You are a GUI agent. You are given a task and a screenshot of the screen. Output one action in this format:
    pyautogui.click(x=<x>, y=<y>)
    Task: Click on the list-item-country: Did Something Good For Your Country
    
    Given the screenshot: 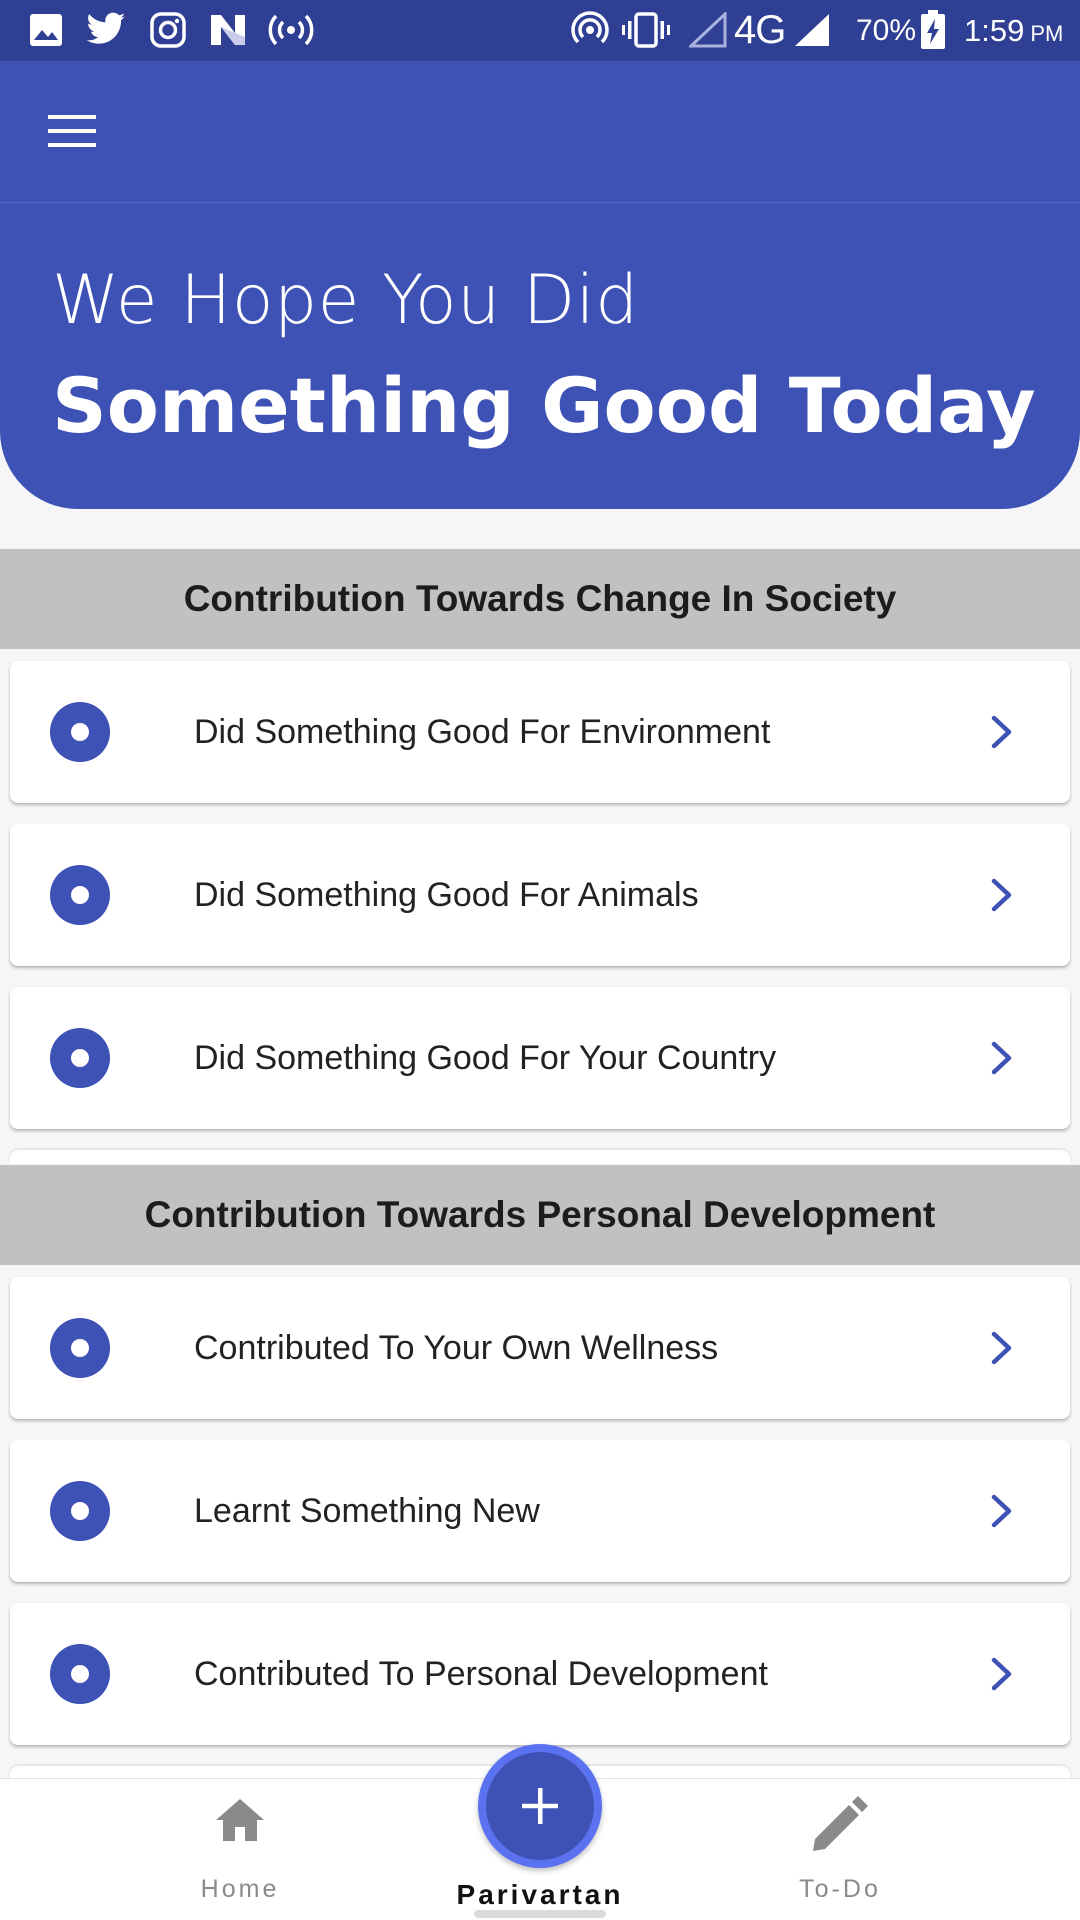 What is the action you would take?
    pyautogui.click(x=540, y=1058)
    